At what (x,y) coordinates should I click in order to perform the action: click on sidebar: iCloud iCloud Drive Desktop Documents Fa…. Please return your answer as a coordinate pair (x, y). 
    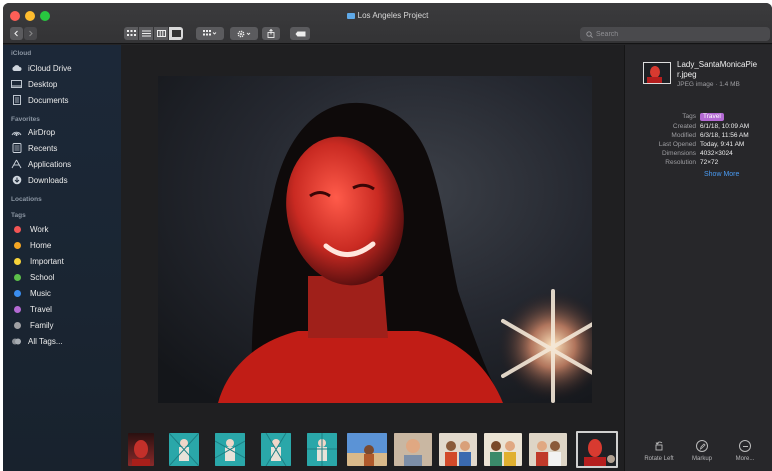
    Looking at the image, I should click on (62, 258).